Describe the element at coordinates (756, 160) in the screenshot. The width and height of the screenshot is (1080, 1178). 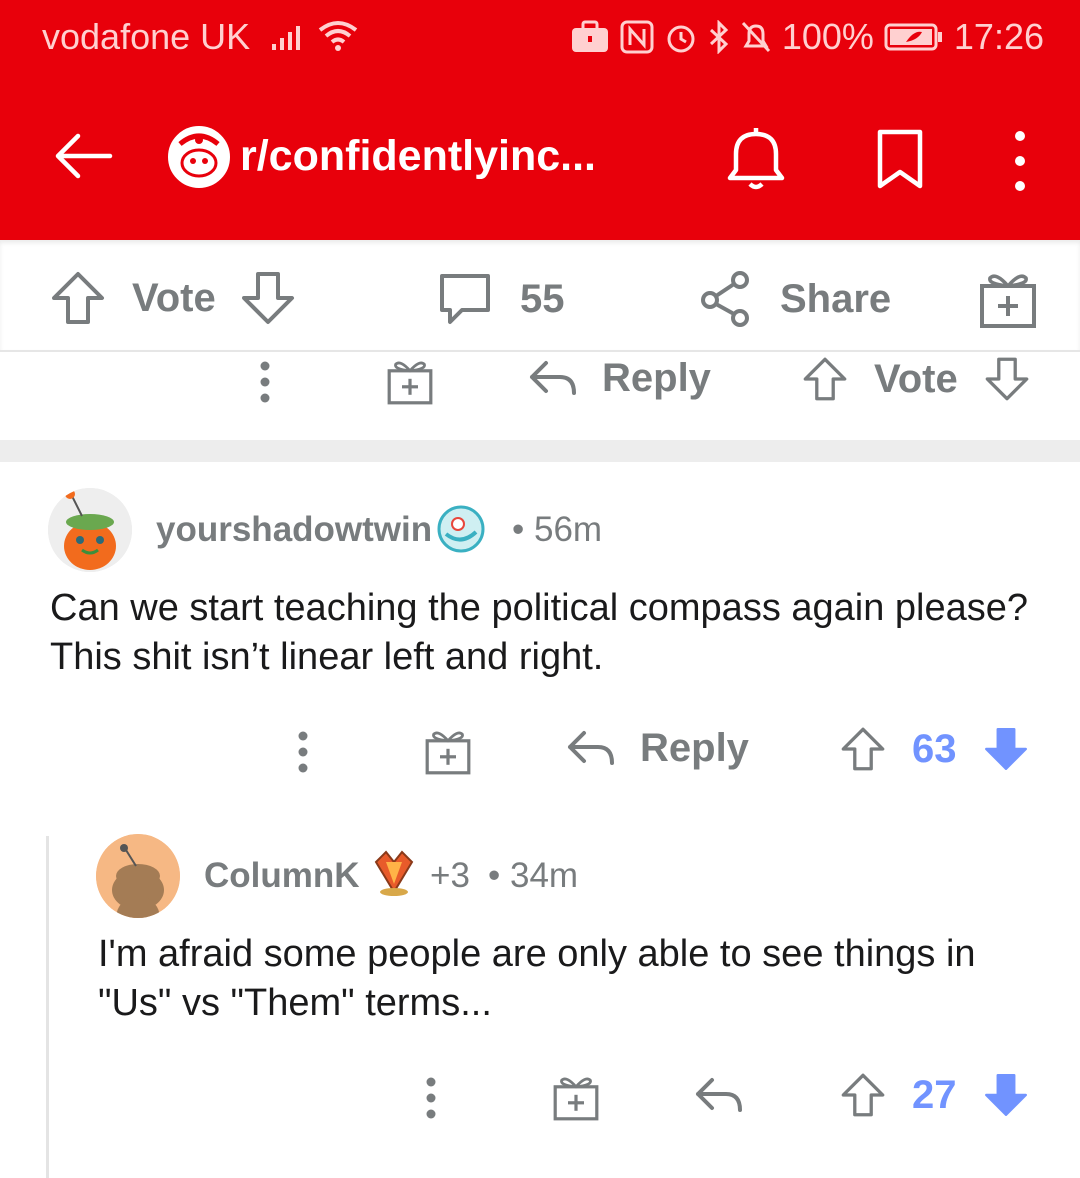
I see `bell-icon` at that location.